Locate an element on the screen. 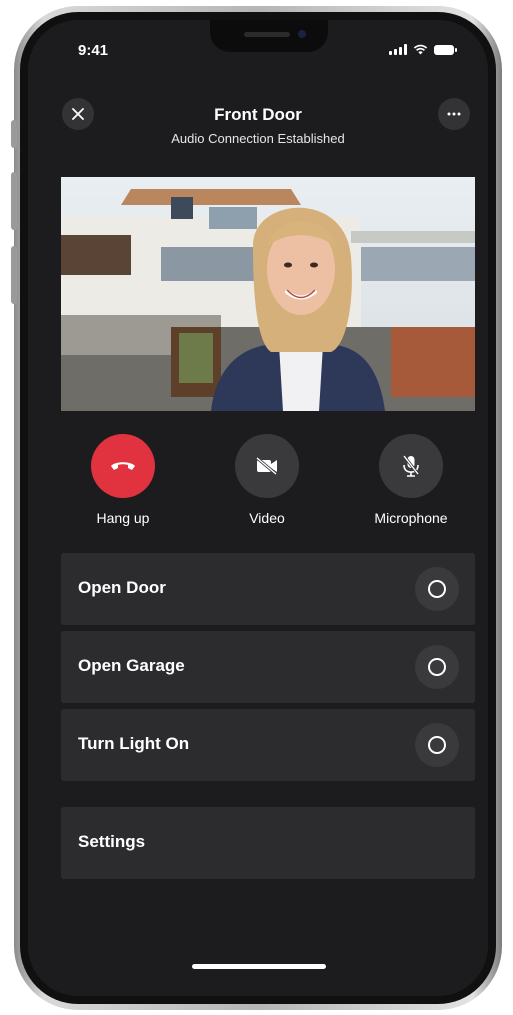 Image resolution: width=513 pixels, height=1015 pixels. status-icons is located at coordinates (423, 49).